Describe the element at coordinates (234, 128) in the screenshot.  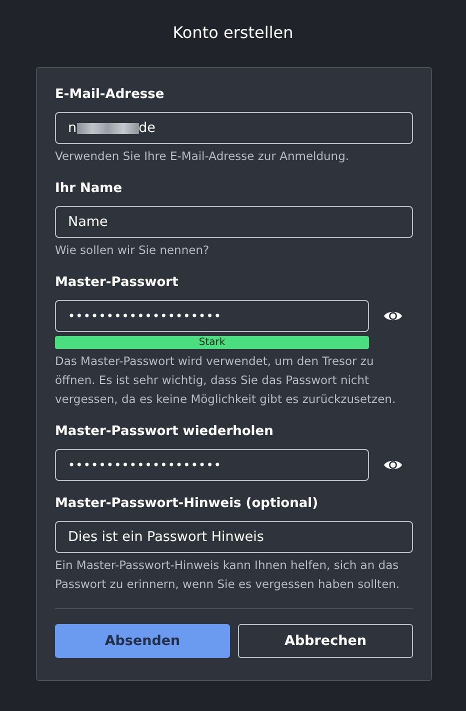
I see `email-field: n de` at that location.